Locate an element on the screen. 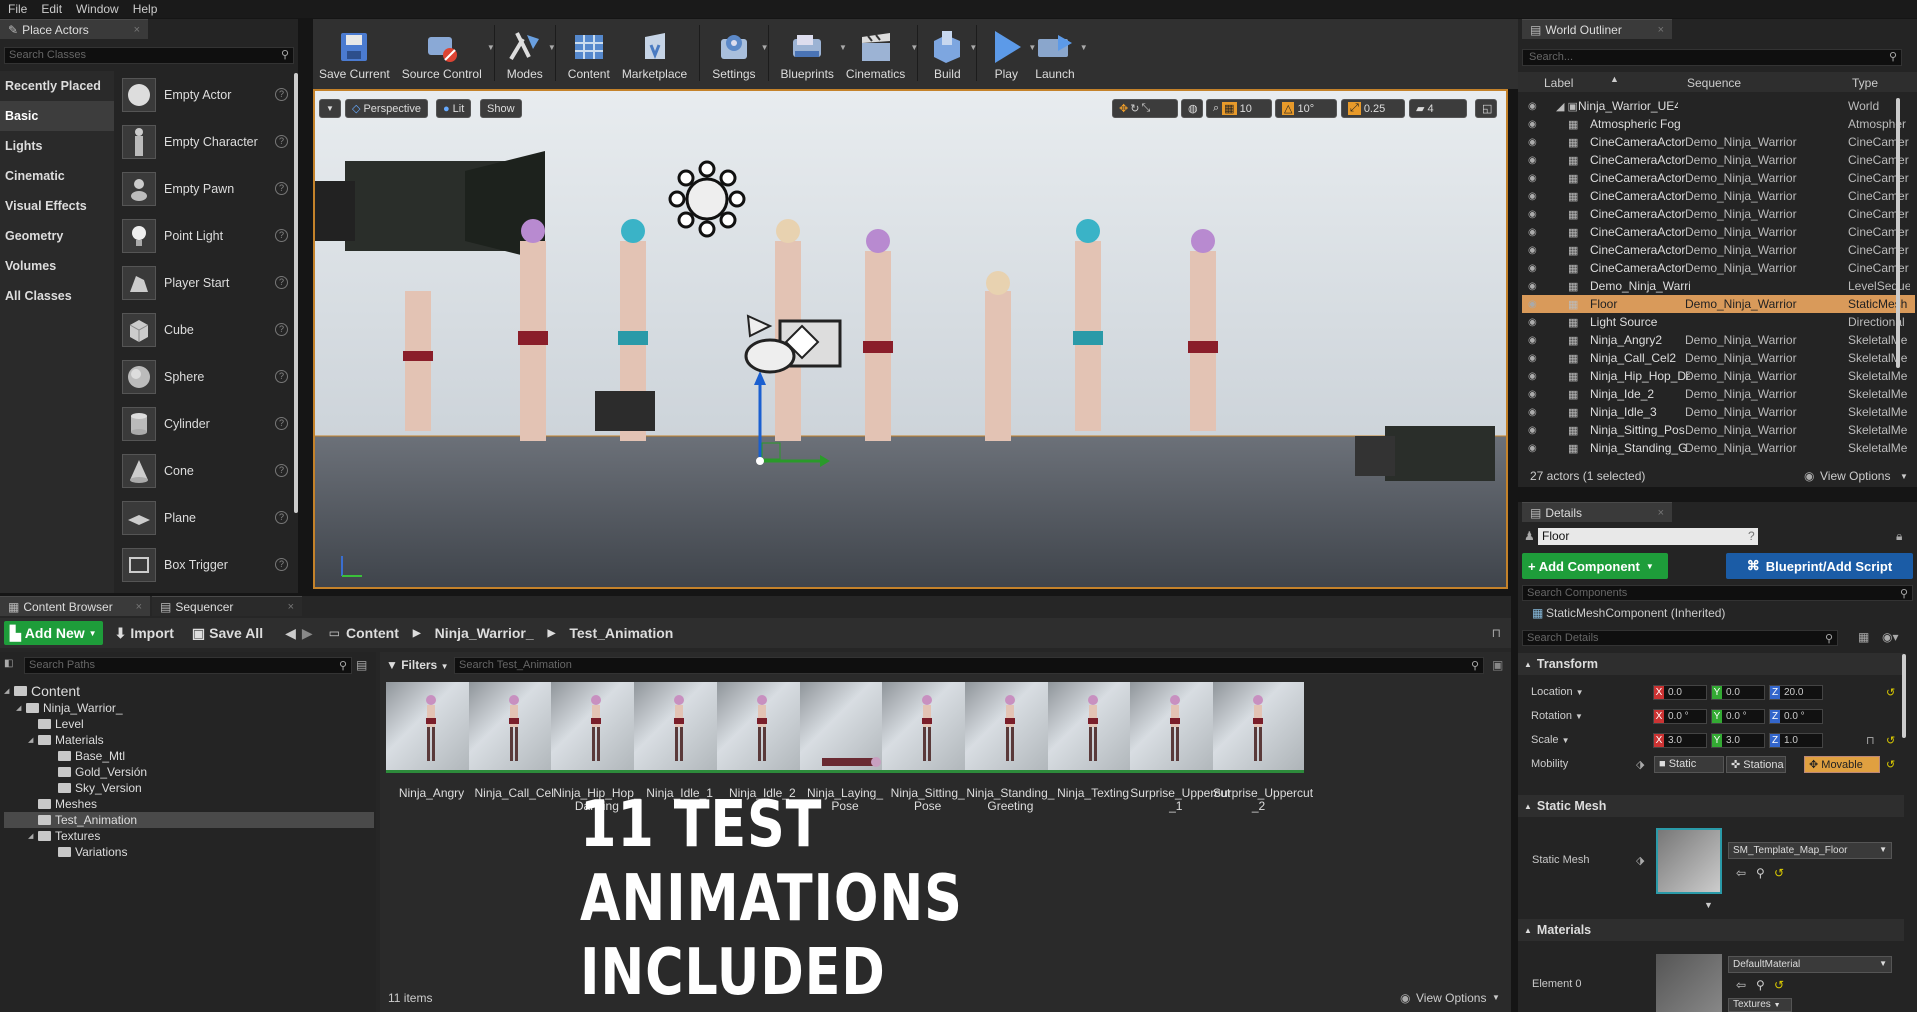  category-lights: Lights is located at coordinates (57, 146).